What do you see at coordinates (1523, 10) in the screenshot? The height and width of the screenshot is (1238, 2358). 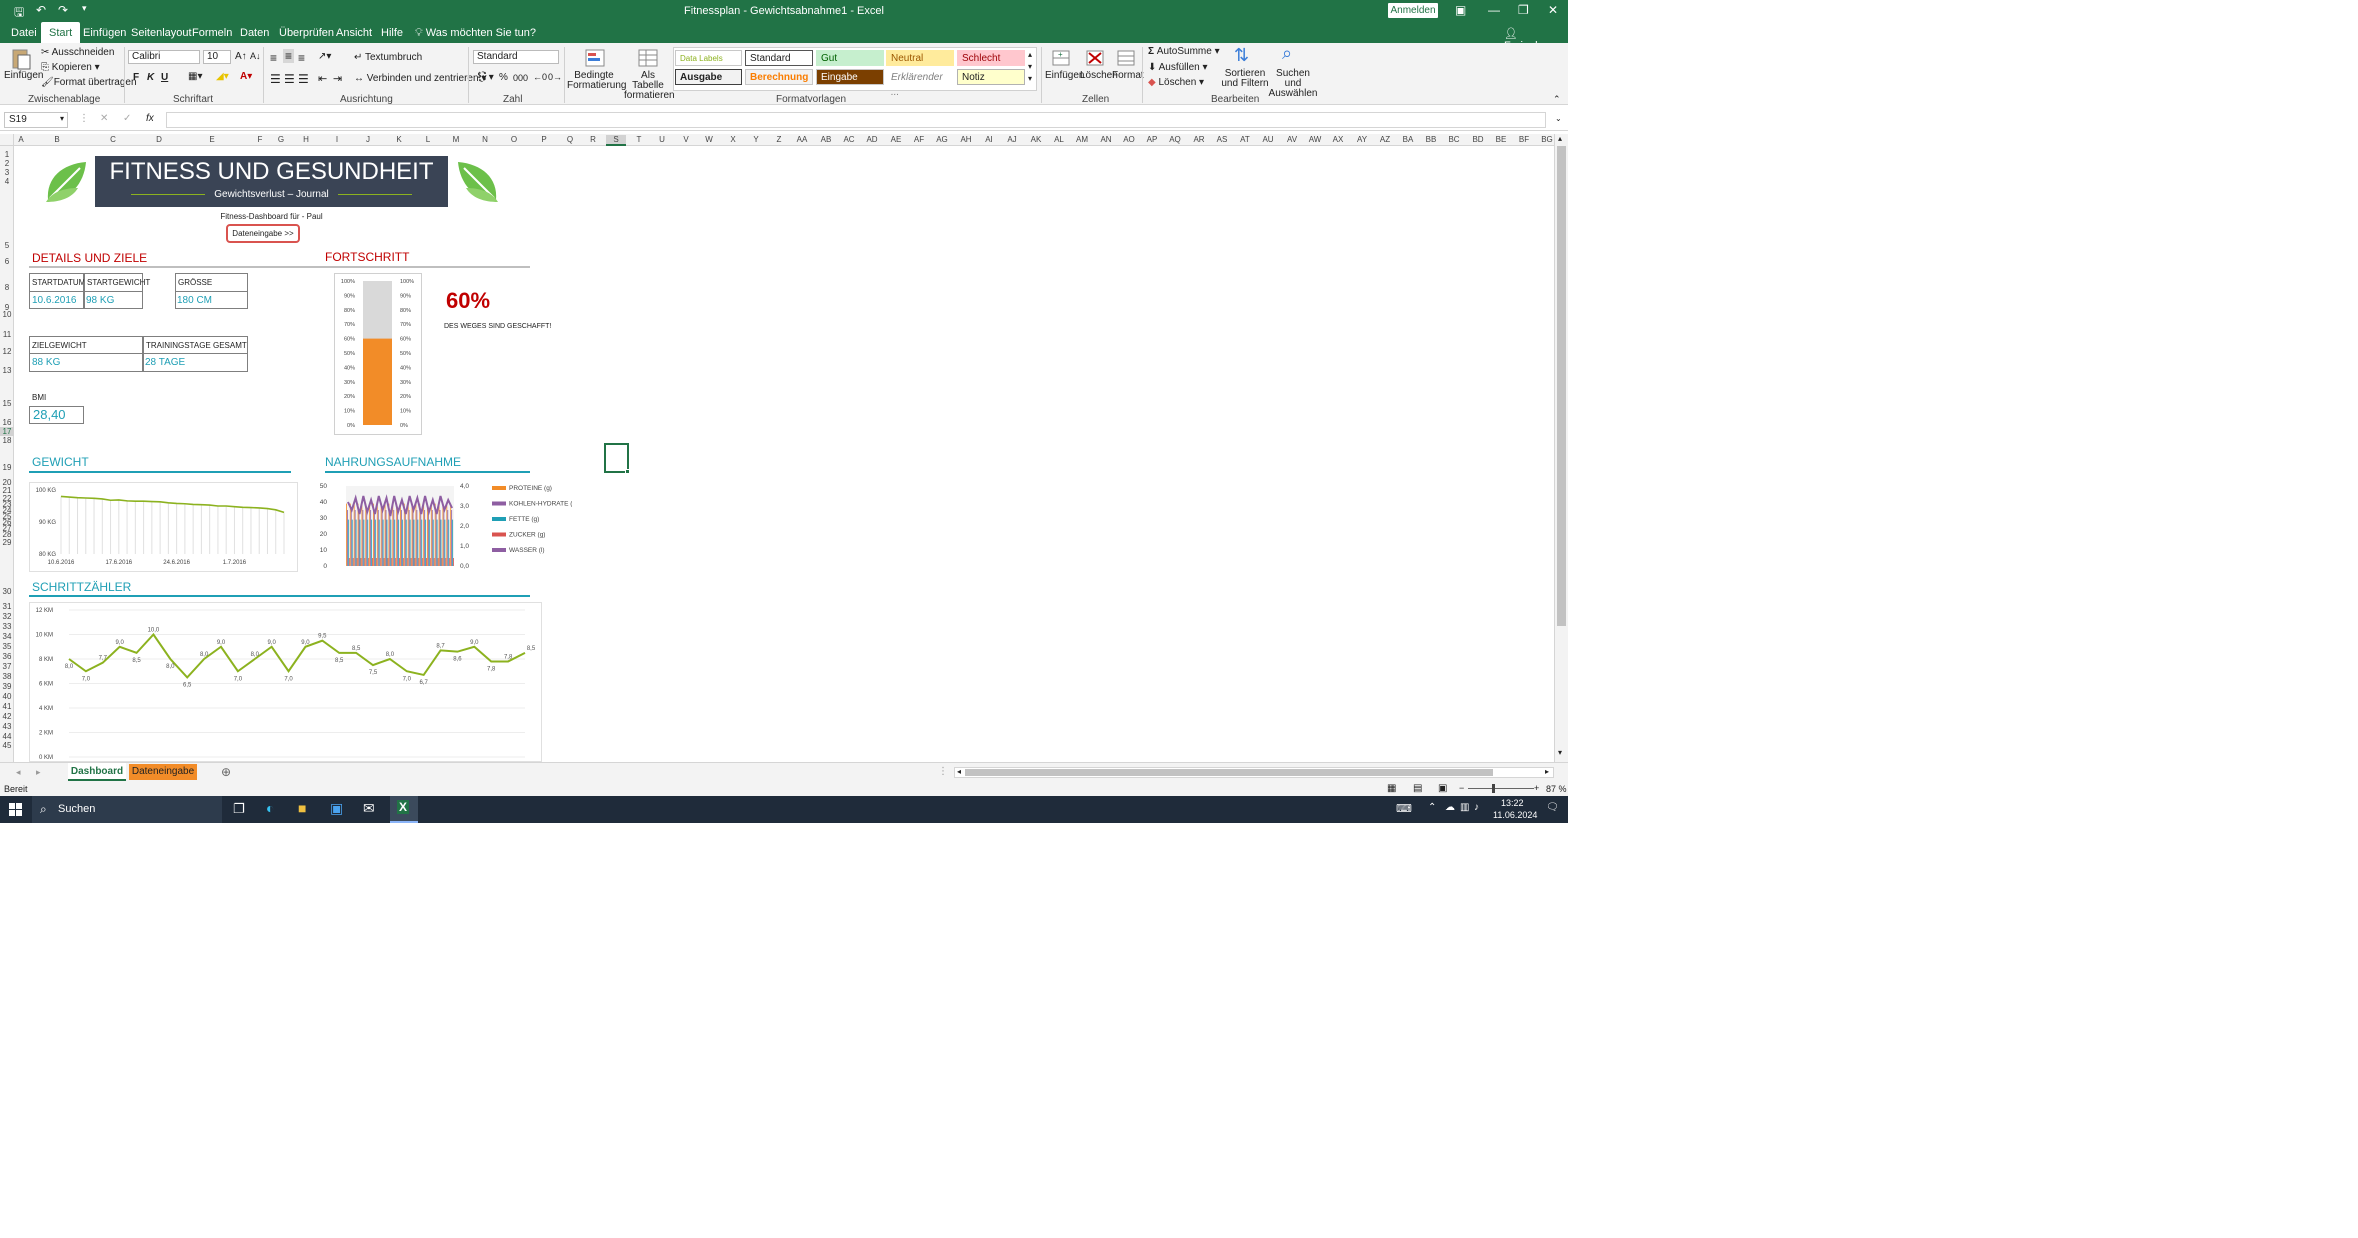 I see `restore-icon: ❐` at bounding box center [1523, 10].